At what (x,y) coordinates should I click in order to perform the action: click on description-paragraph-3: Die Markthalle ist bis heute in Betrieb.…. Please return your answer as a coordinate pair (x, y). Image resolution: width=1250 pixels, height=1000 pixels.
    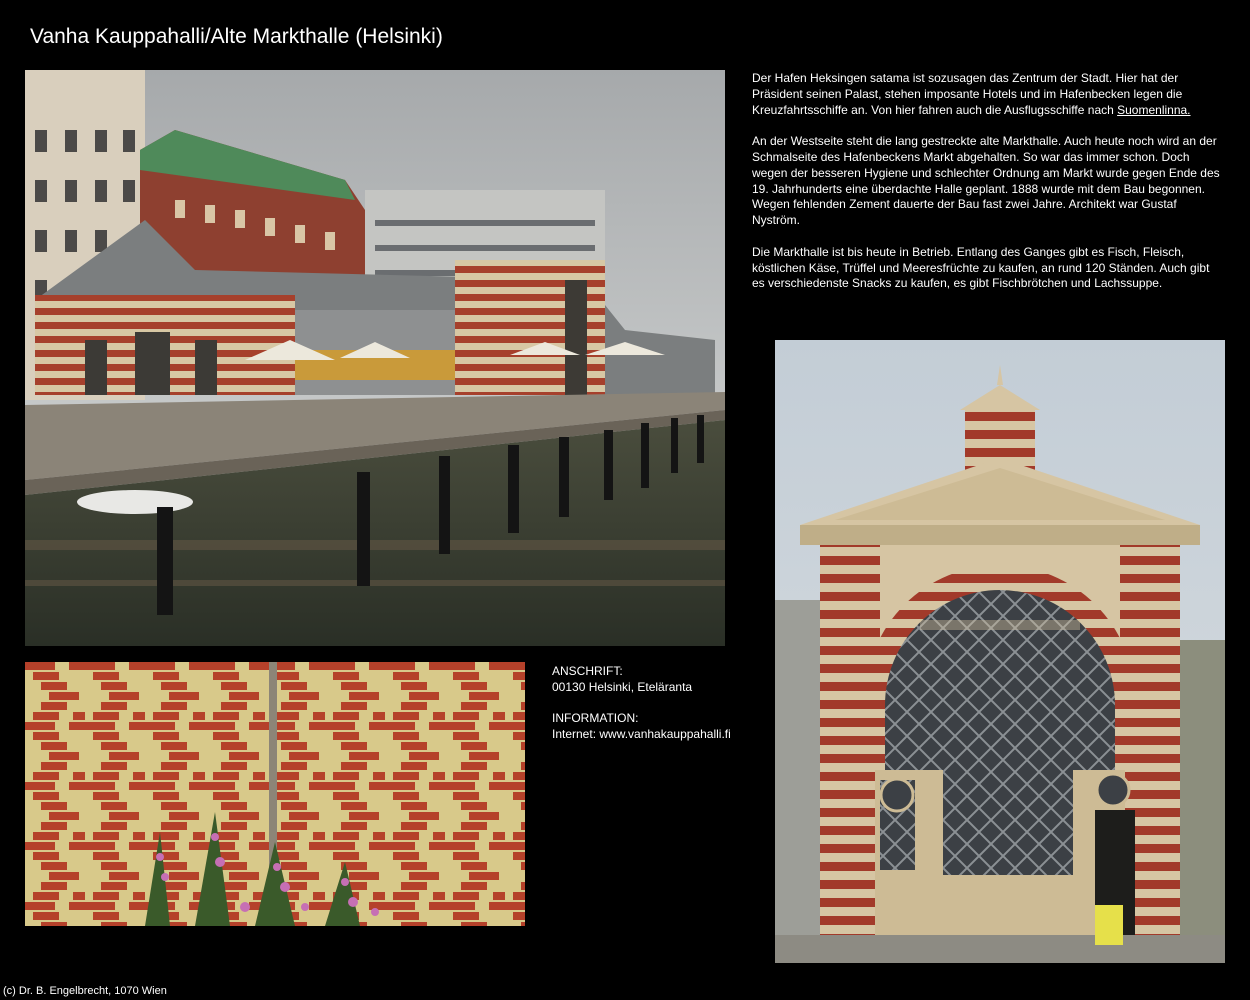
    Looking at the image, I should click on (981, 267).